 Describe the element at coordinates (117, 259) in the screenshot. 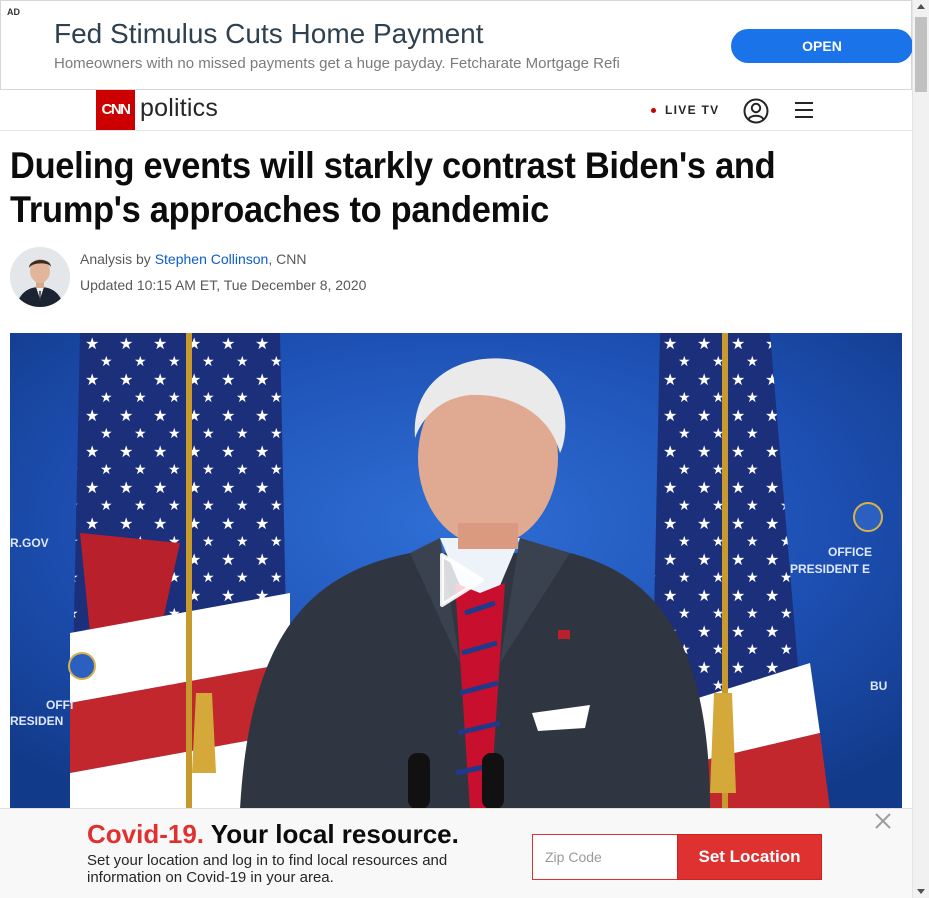

I see `byline-prefix: Analysis by` at that location.